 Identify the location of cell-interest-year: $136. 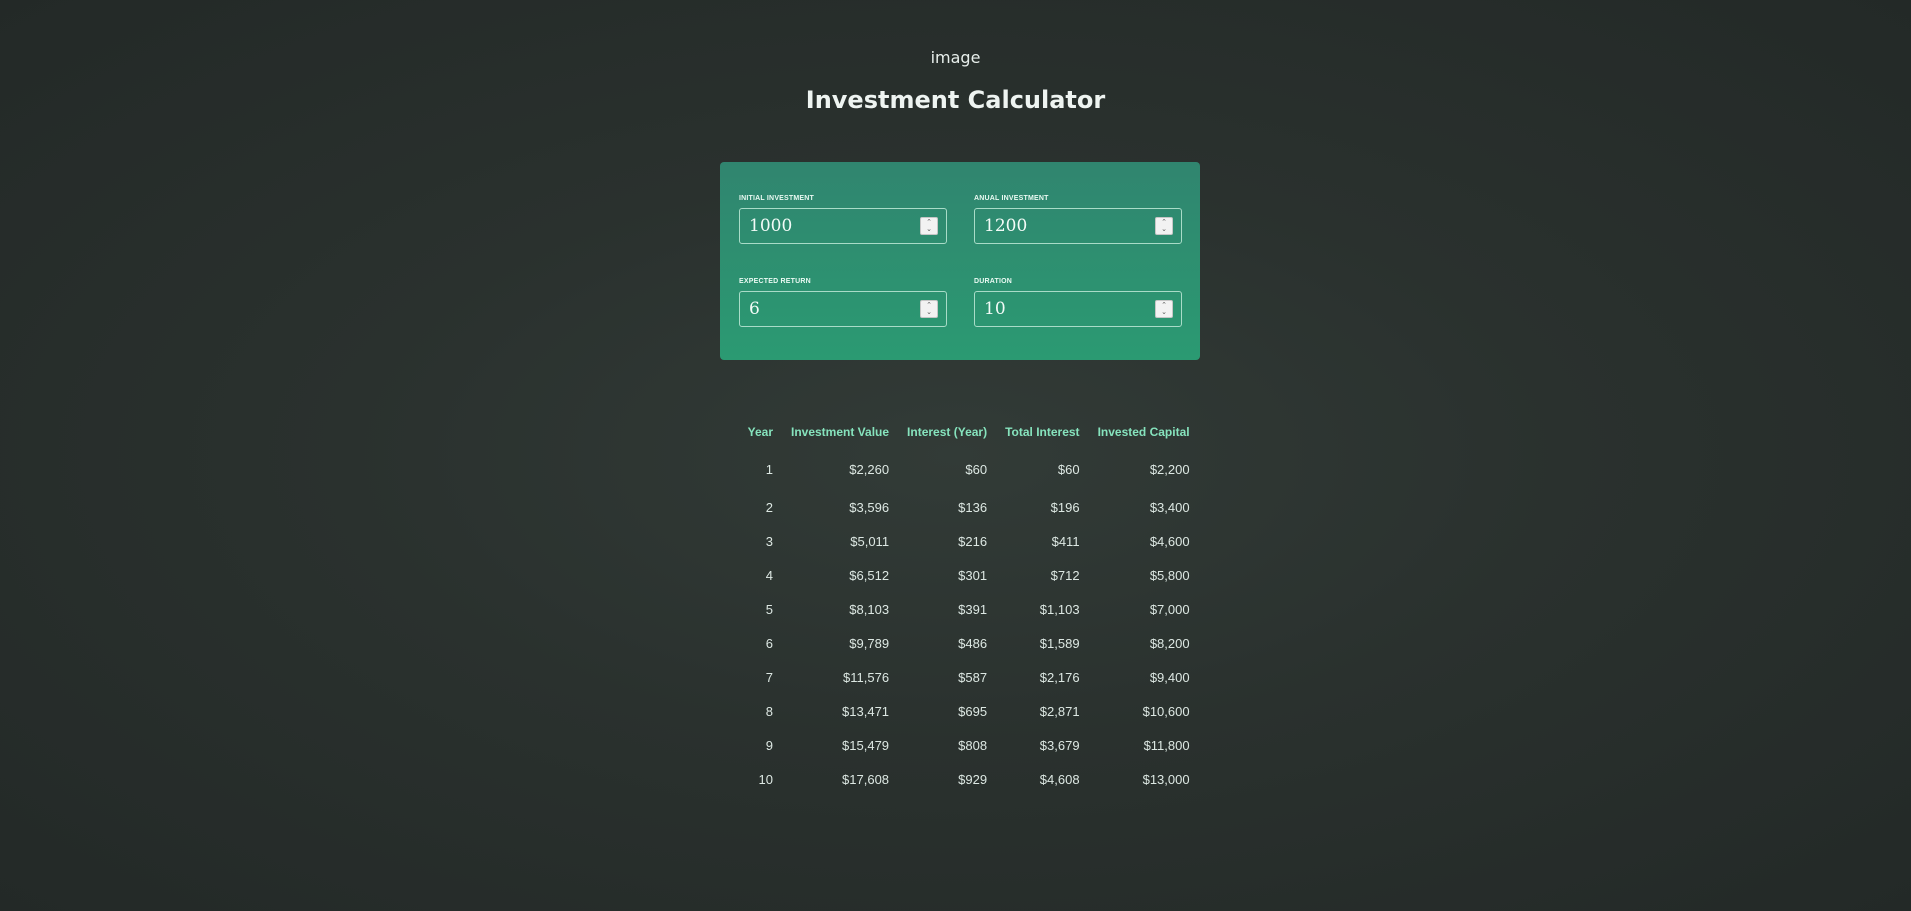
(973, 507).